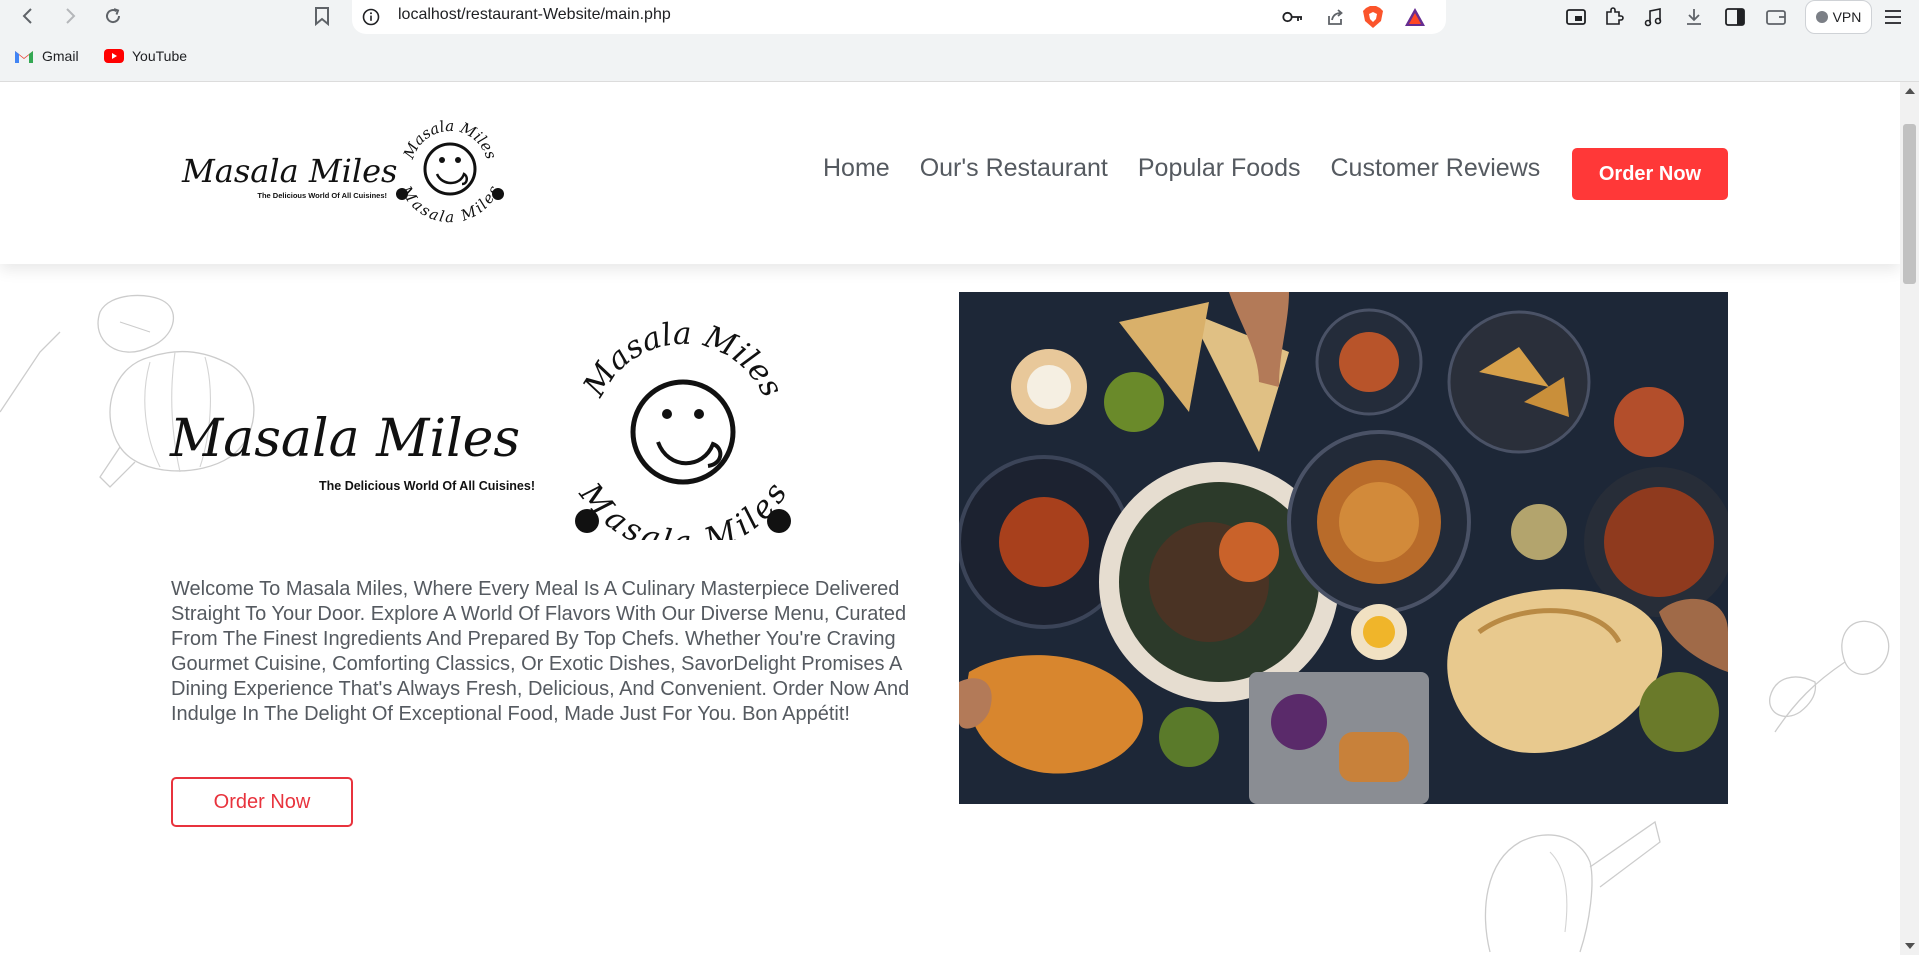 The height and width of the screenshot is (955, 1919). I want to click on picture-in-picture-icon, so click(1576, 17).